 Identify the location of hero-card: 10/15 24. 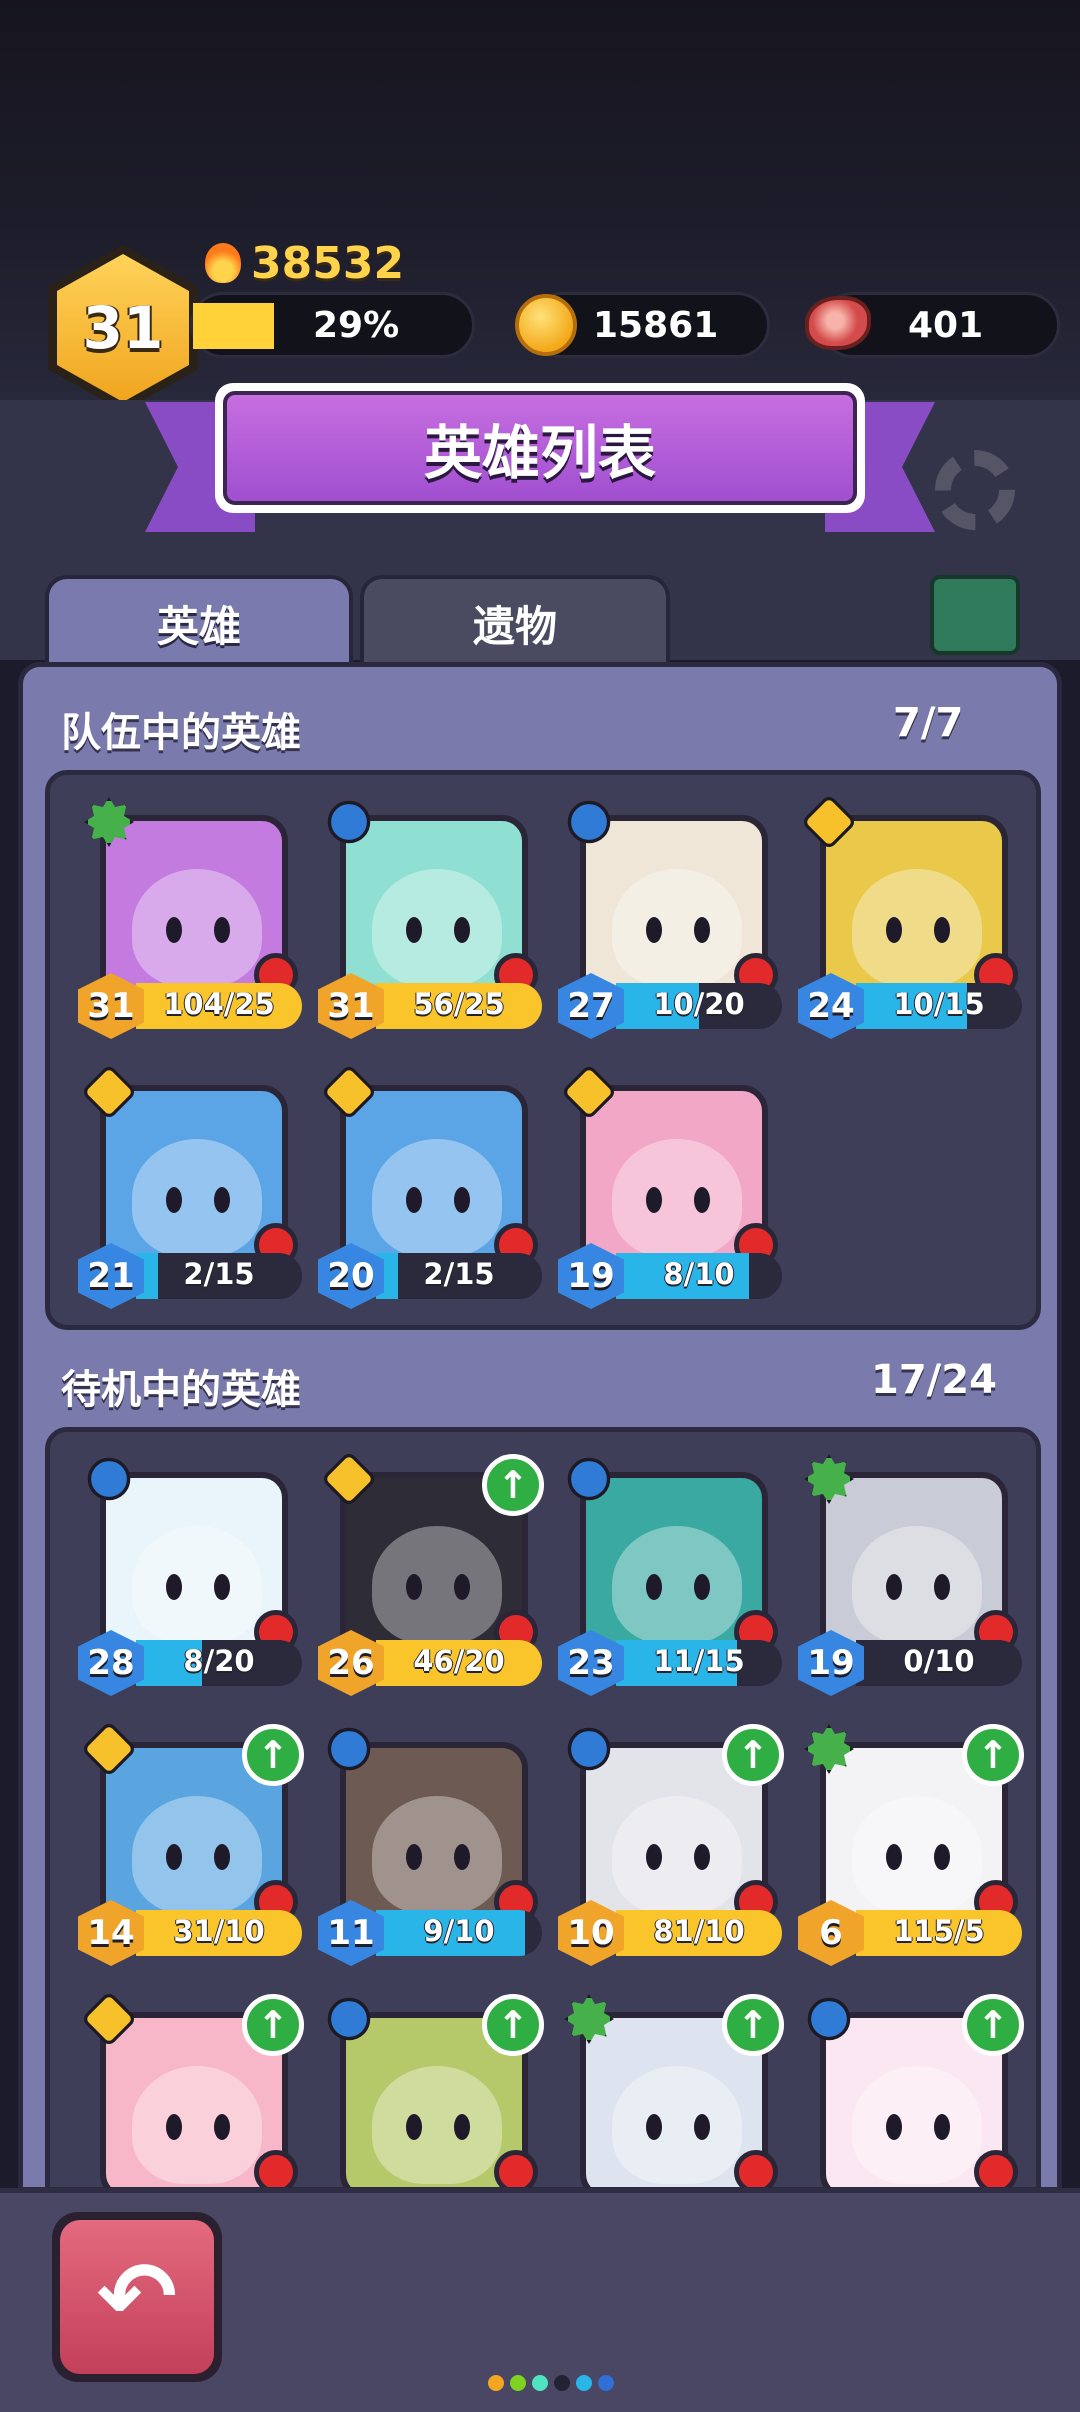
(913, 916).